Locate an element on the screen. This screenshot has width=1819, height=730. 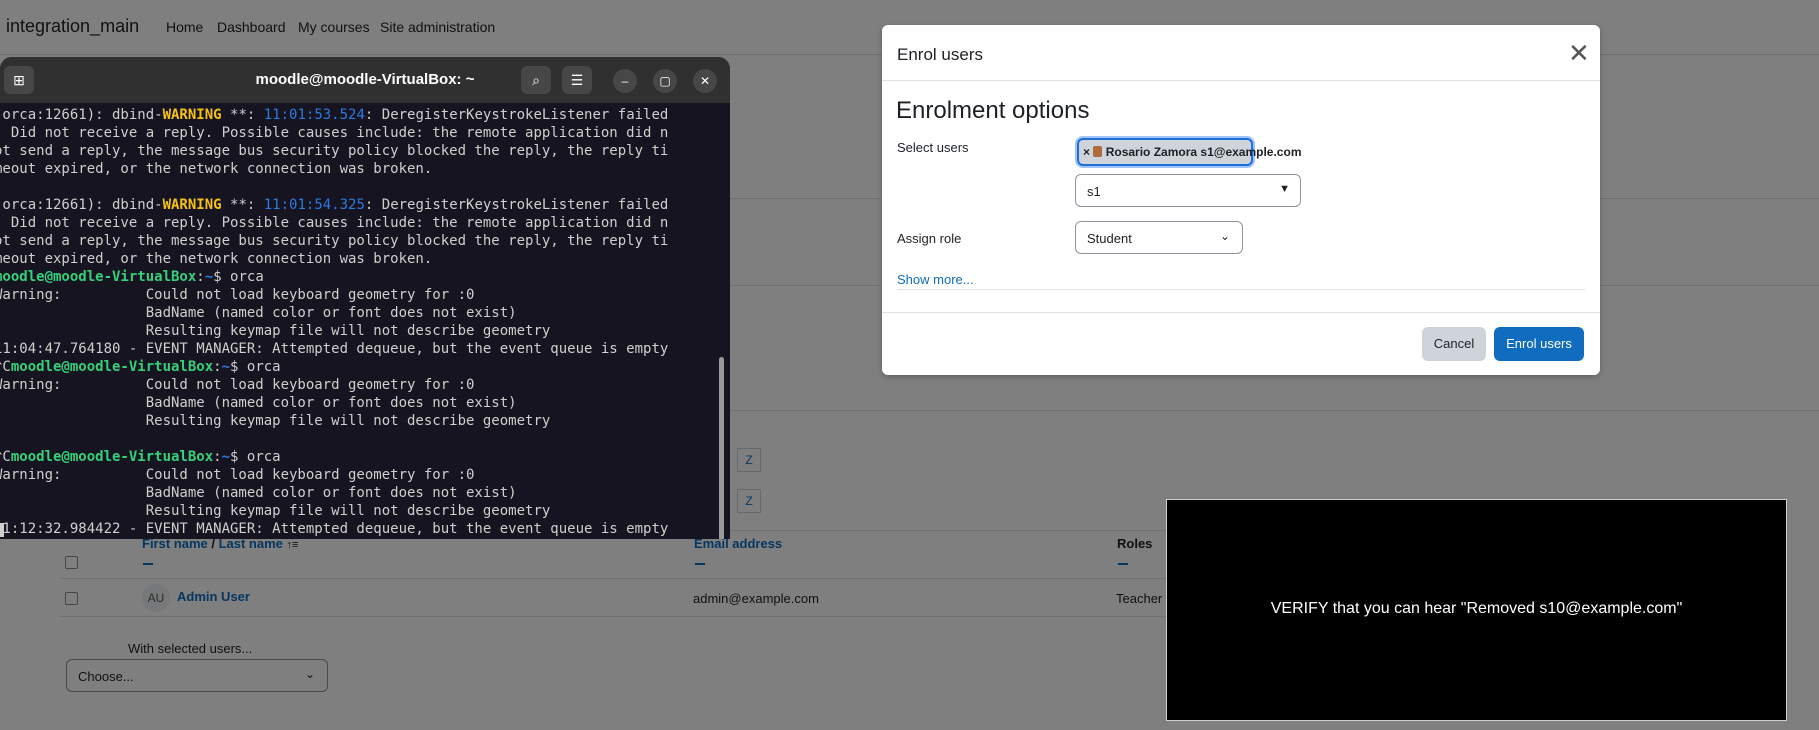
assign-role-label: Assign role is located at coordinates (929, 238).